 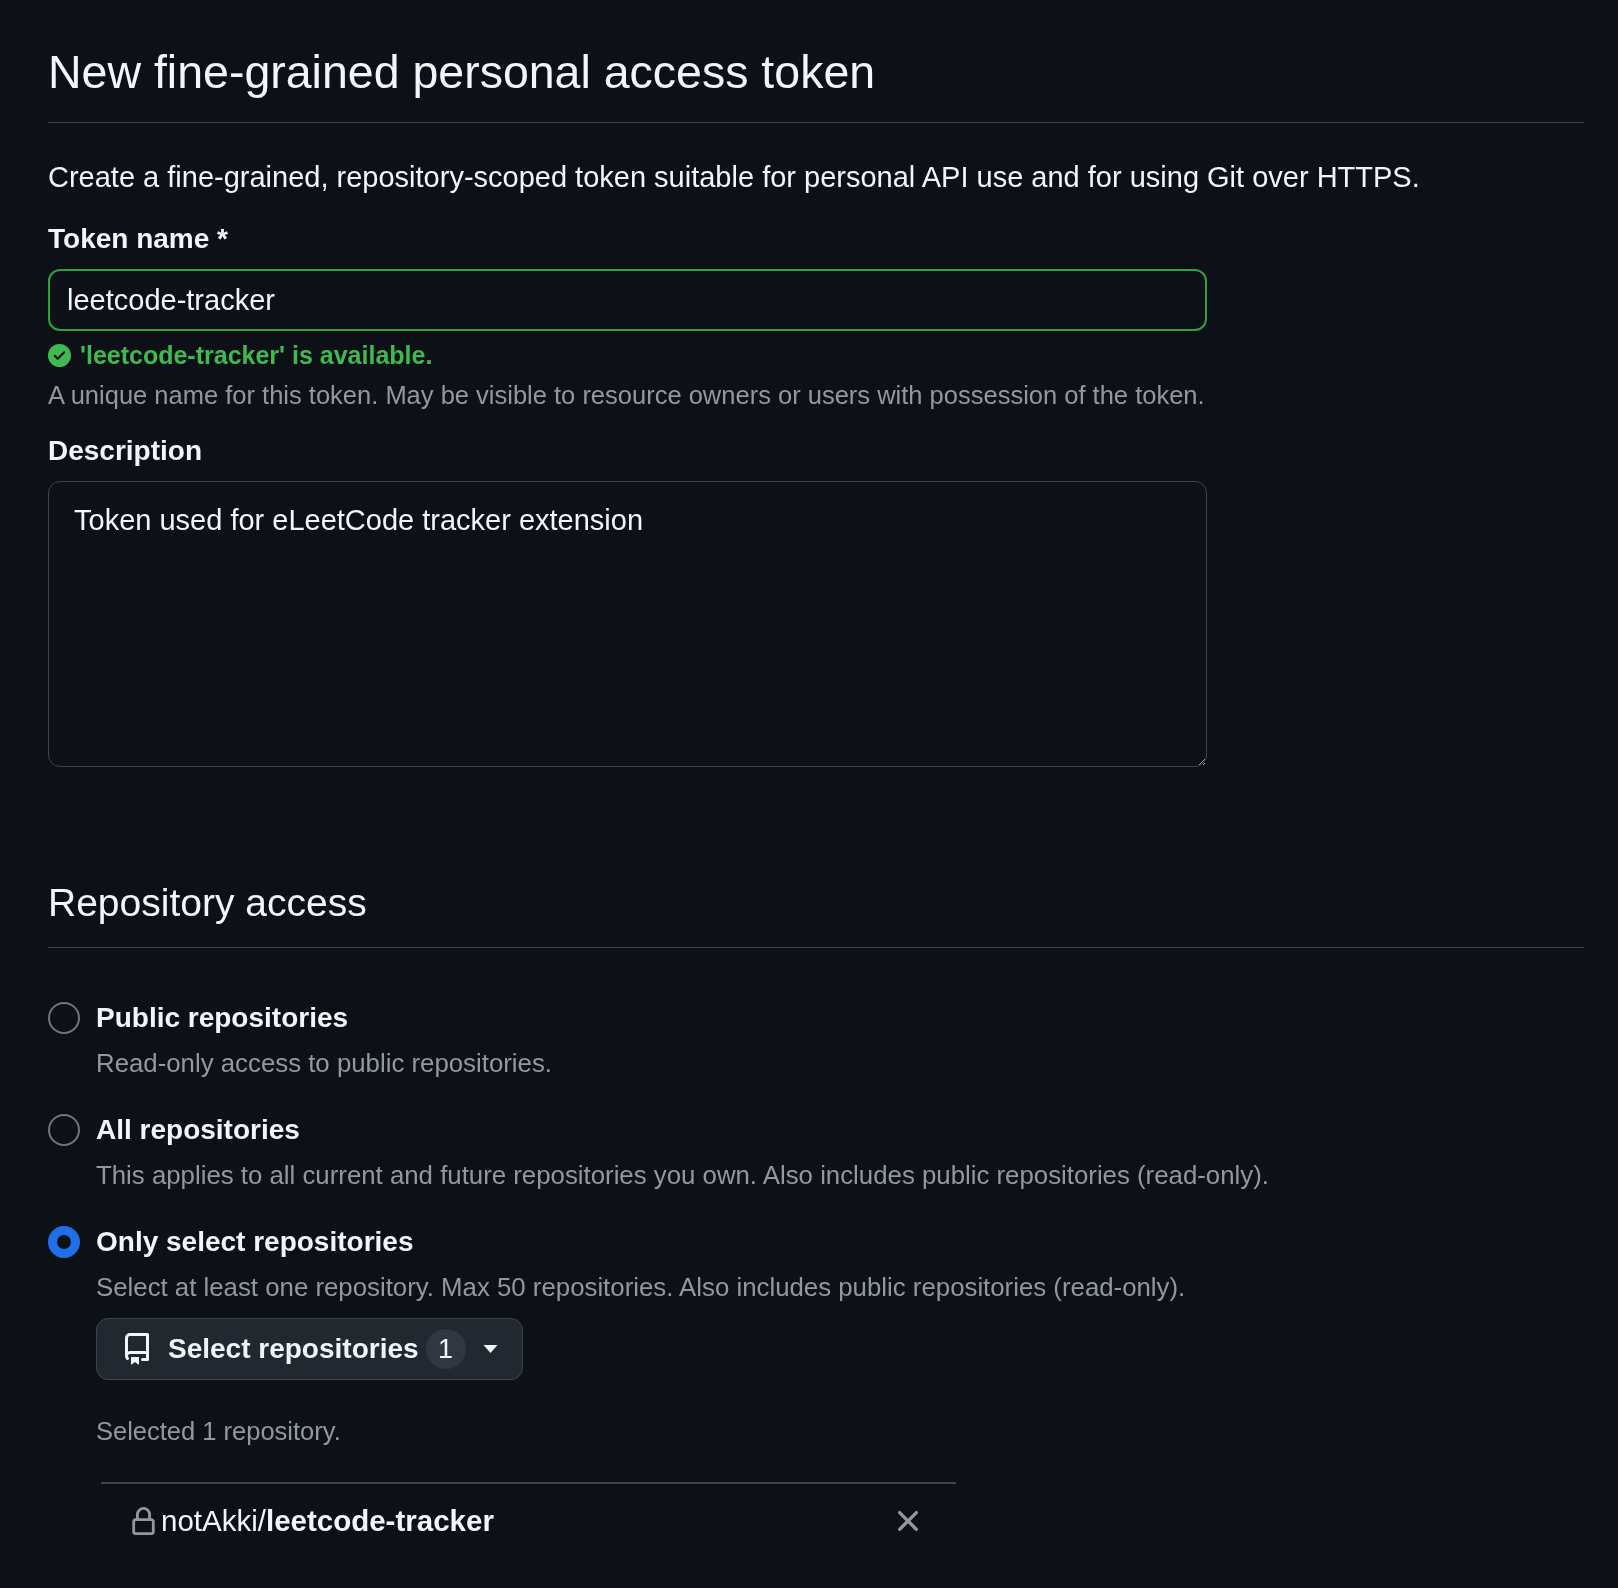 I want to click on field-label: Token name *, so click(x=138, y=239).